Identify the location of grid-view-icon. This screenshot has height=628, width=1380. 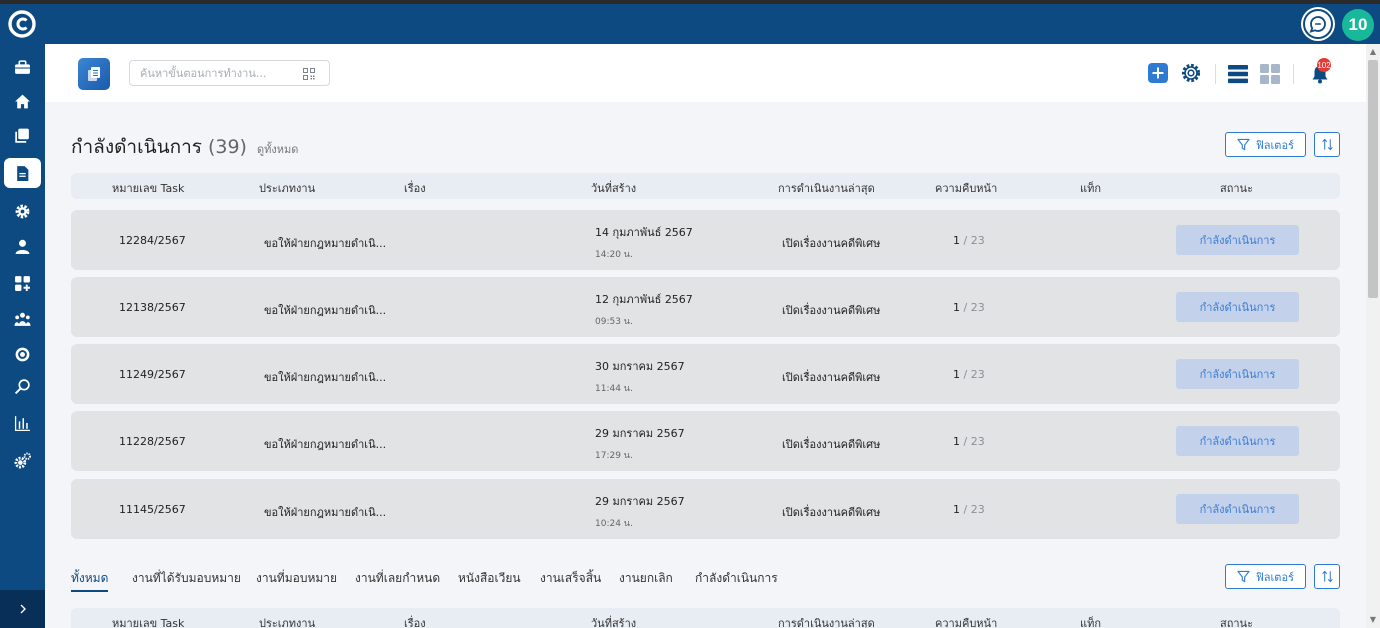
(1270, 74).